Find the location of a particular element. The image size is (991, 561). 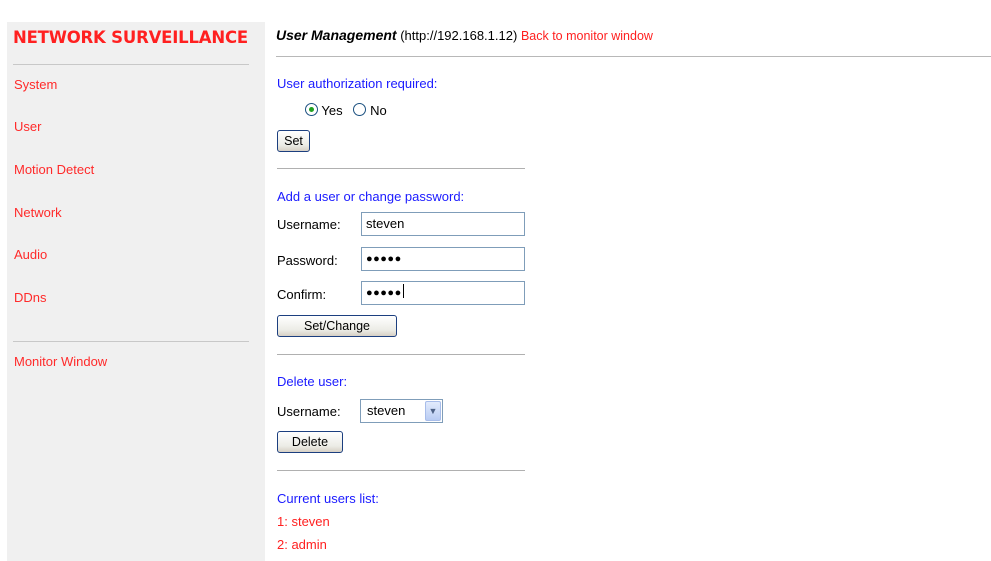

delete-user-select: steven ▼ is located at coordinates (401, 411).